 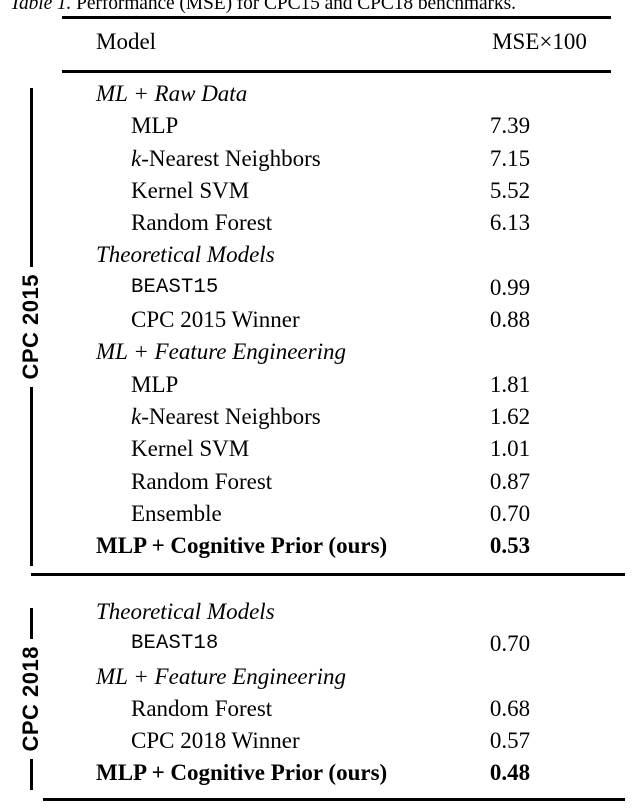 What do you see at coordinates (336, 71) in the screenshot?
I see `table-rule-header` at bounding box center [336, 71].